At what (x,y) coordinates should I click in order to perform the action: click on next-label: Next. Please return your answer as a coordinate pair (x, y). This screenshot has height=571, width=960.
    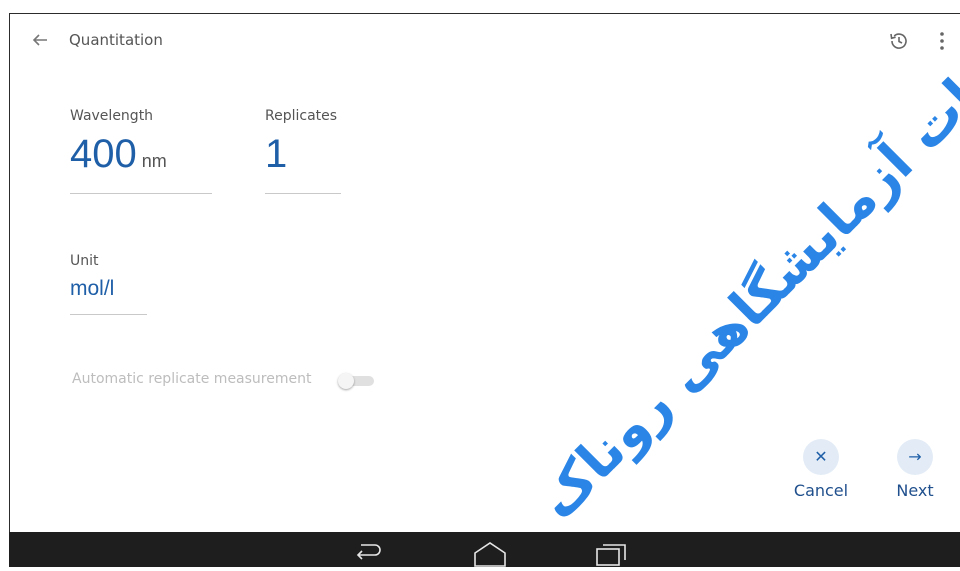
    Looking at the image, I should click on (915, 490).